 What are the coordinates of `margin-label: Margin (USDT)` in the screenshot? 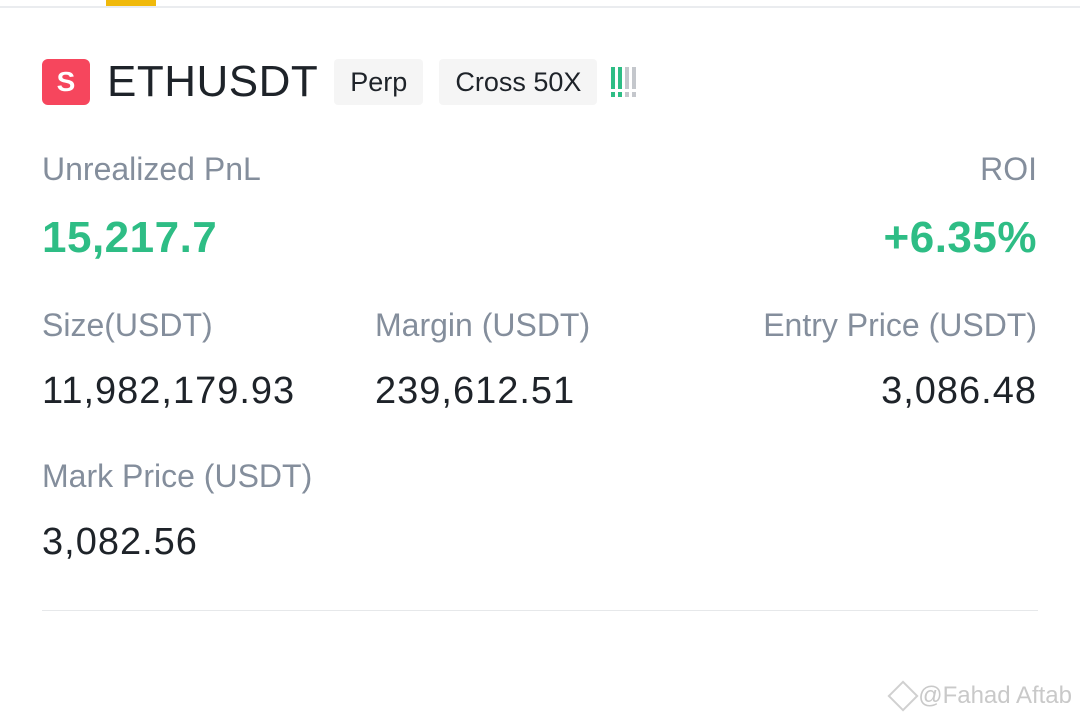 It's located at (483, 325).